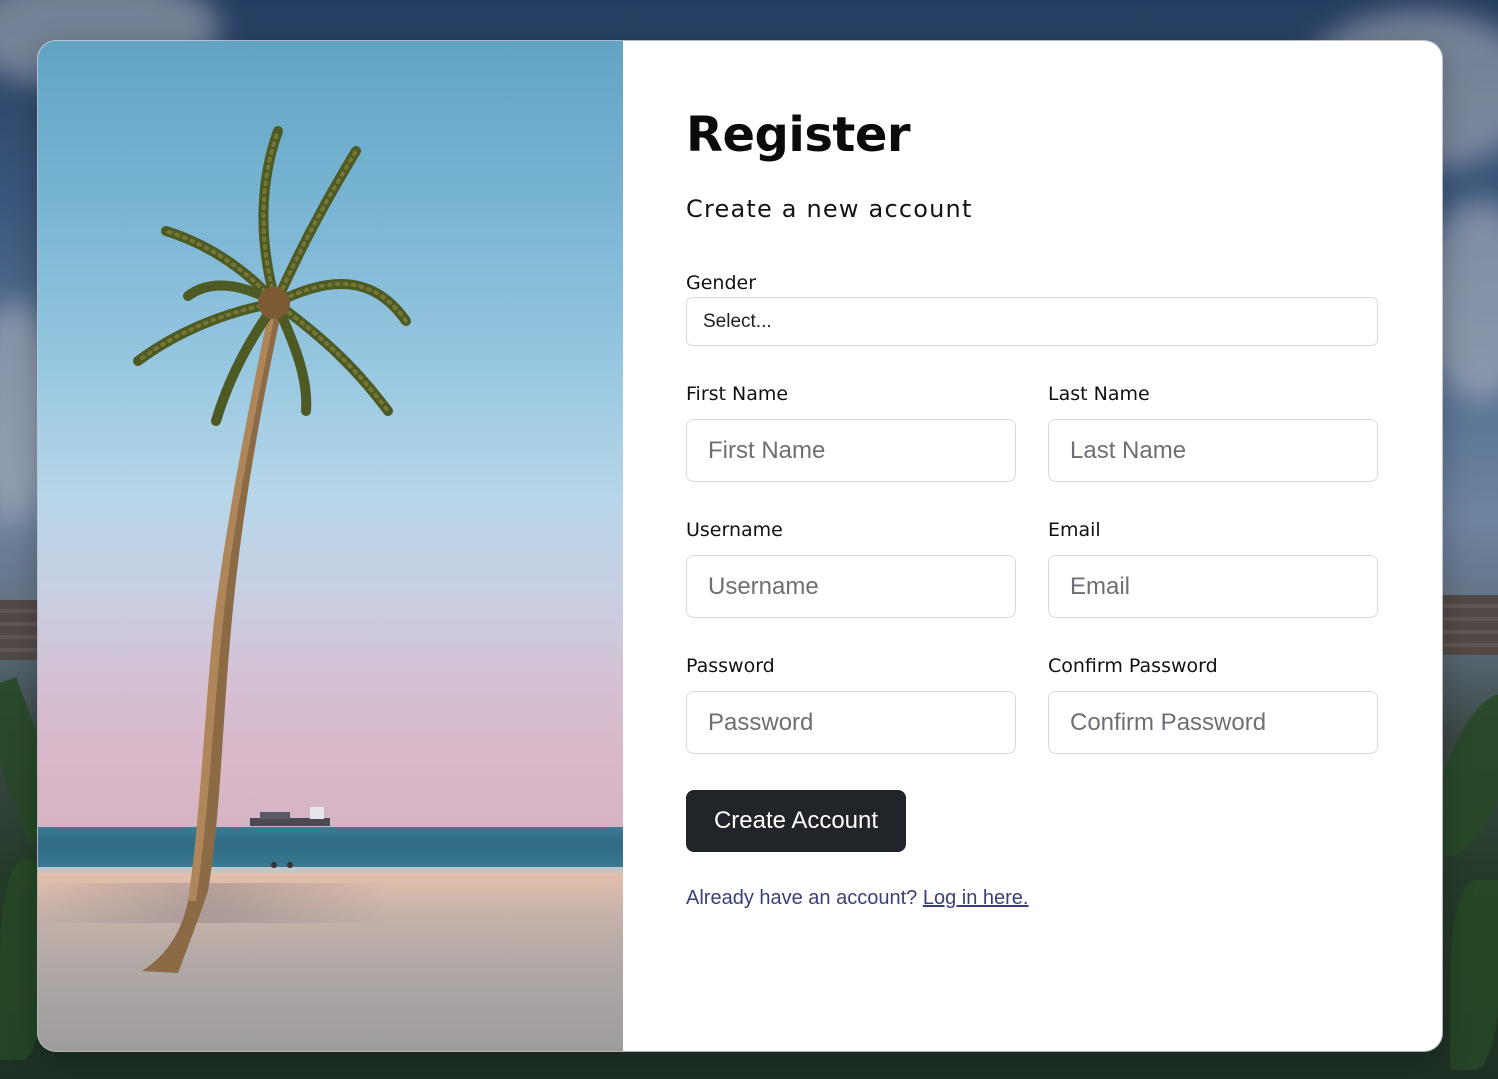 This screenshot has height=1079, width=1498. I want to click on password-input, so click(851, 722).